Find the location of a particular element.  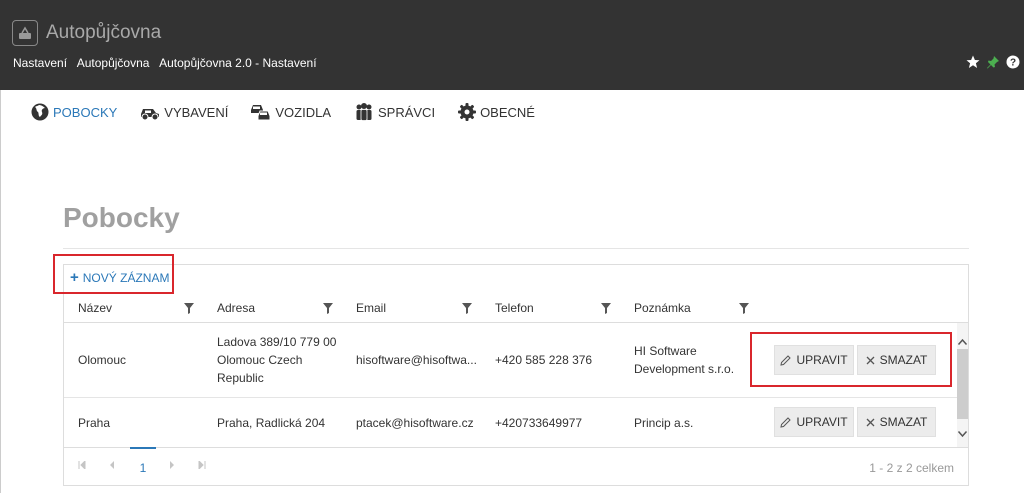

pin-icon is located at coordinates (993, 62).